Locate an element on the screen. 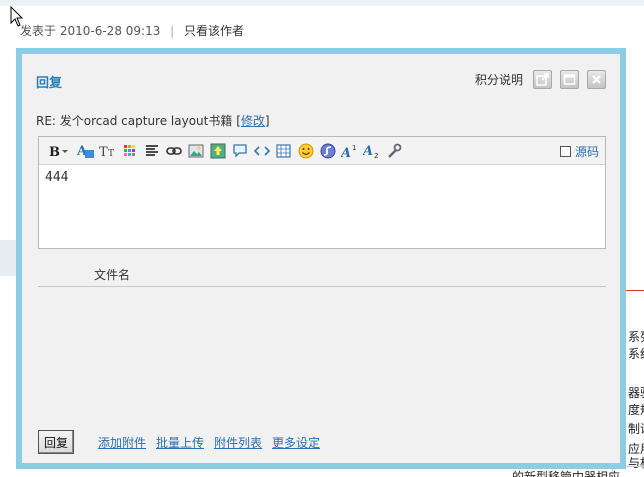 Image resolution: width=644 pixels, height=477 pixels. bold-icon: B is located at coordinates (60, 151).